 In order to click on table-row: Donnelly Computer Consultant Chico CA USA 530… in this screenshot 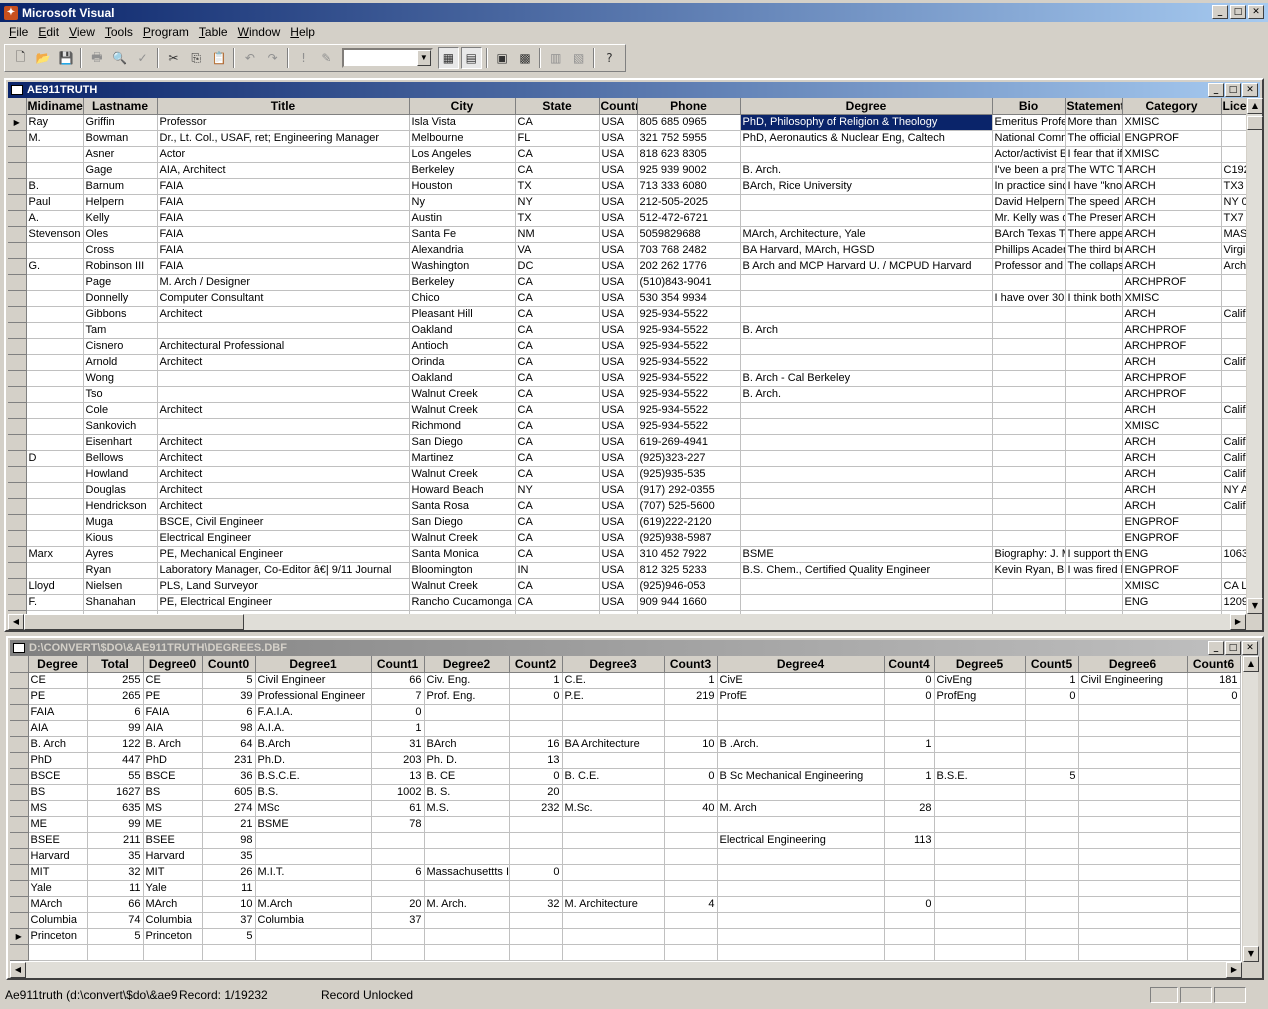, I will do `click(627, 298)`.